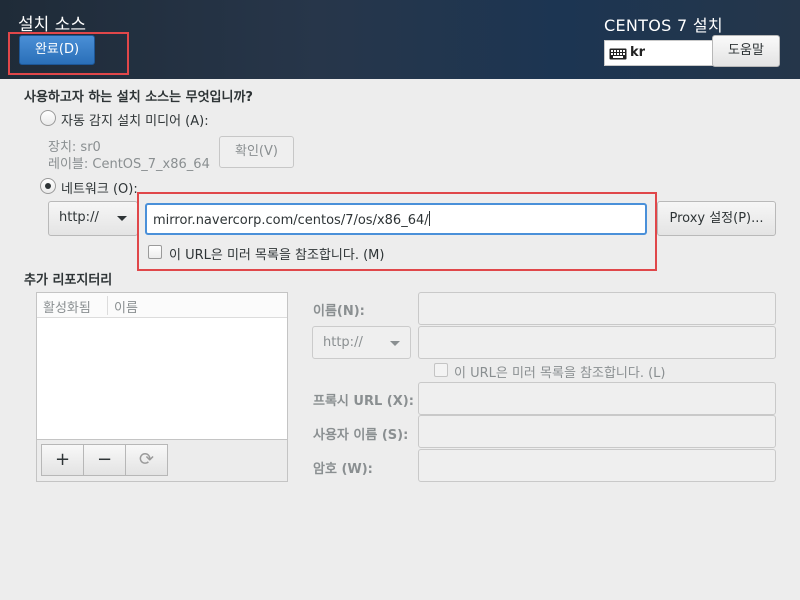 This screenshot has height=600, width=800. What do you see at coordinates (597, 398) in the screenshot?
I see `proxy-url-input` at bounding box center [597, 398].